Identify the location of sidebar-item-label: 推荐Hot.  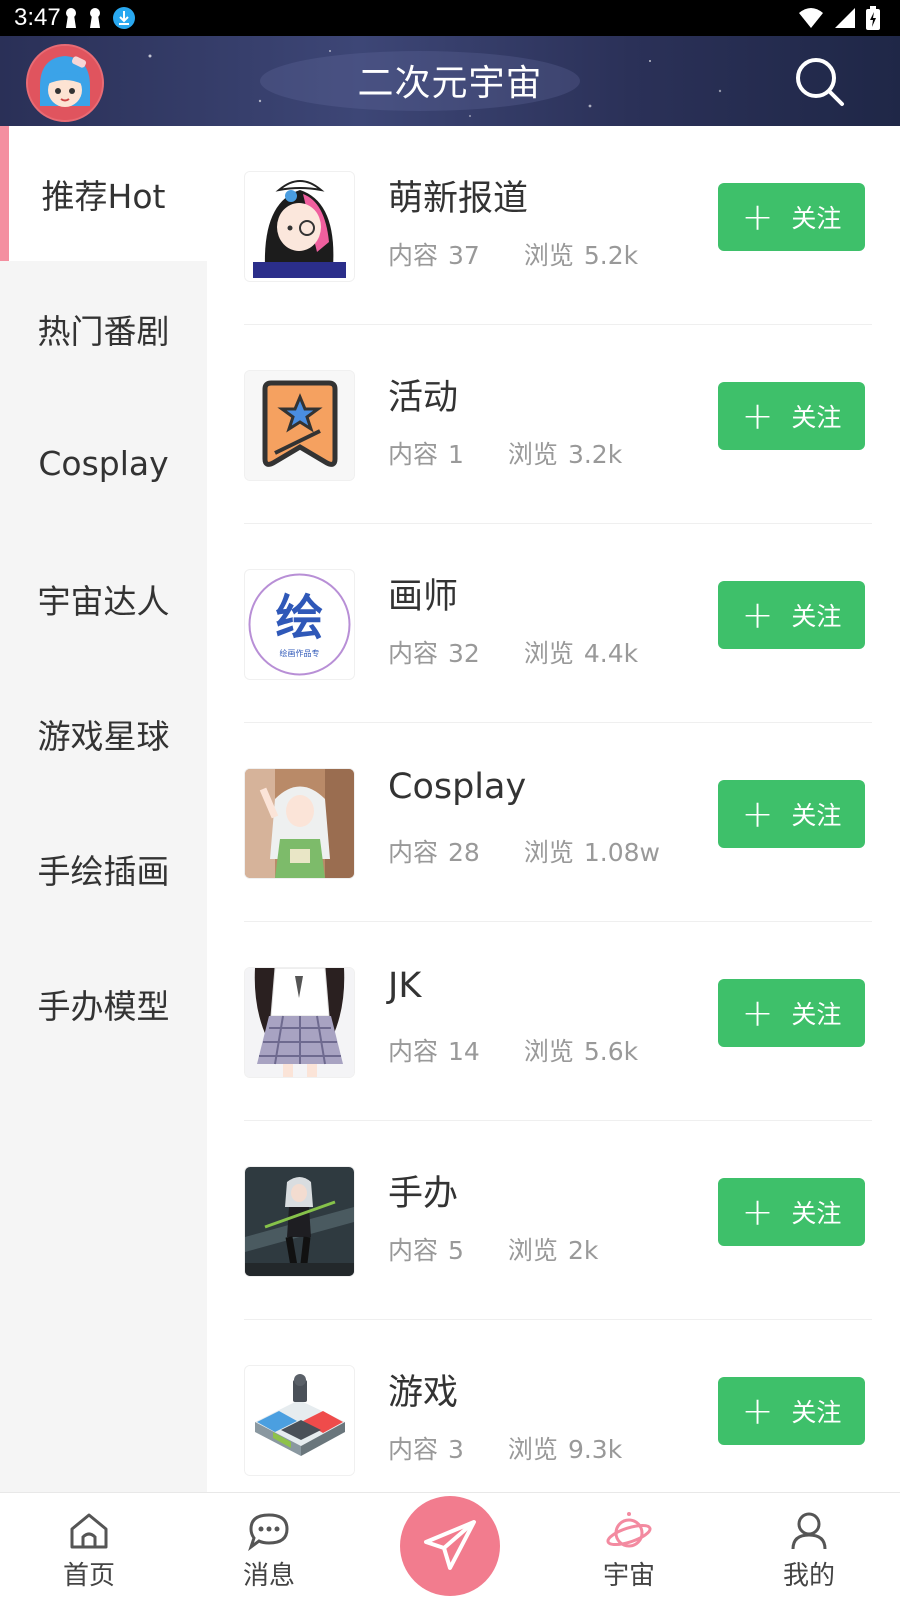
(103, 196).